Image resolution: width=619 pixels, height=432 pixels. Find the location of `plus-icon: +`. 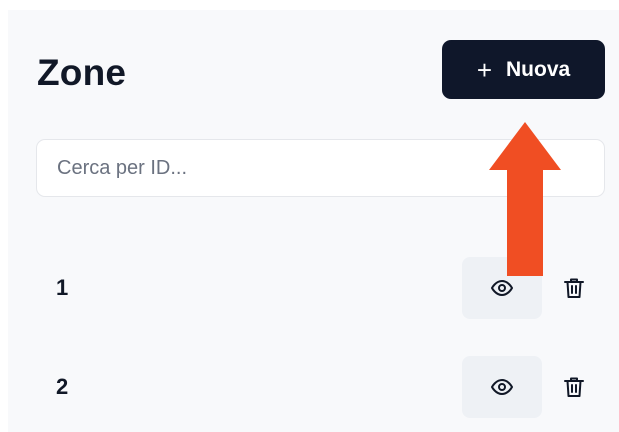

plus-icon: + is located at coordinates (484, 69).